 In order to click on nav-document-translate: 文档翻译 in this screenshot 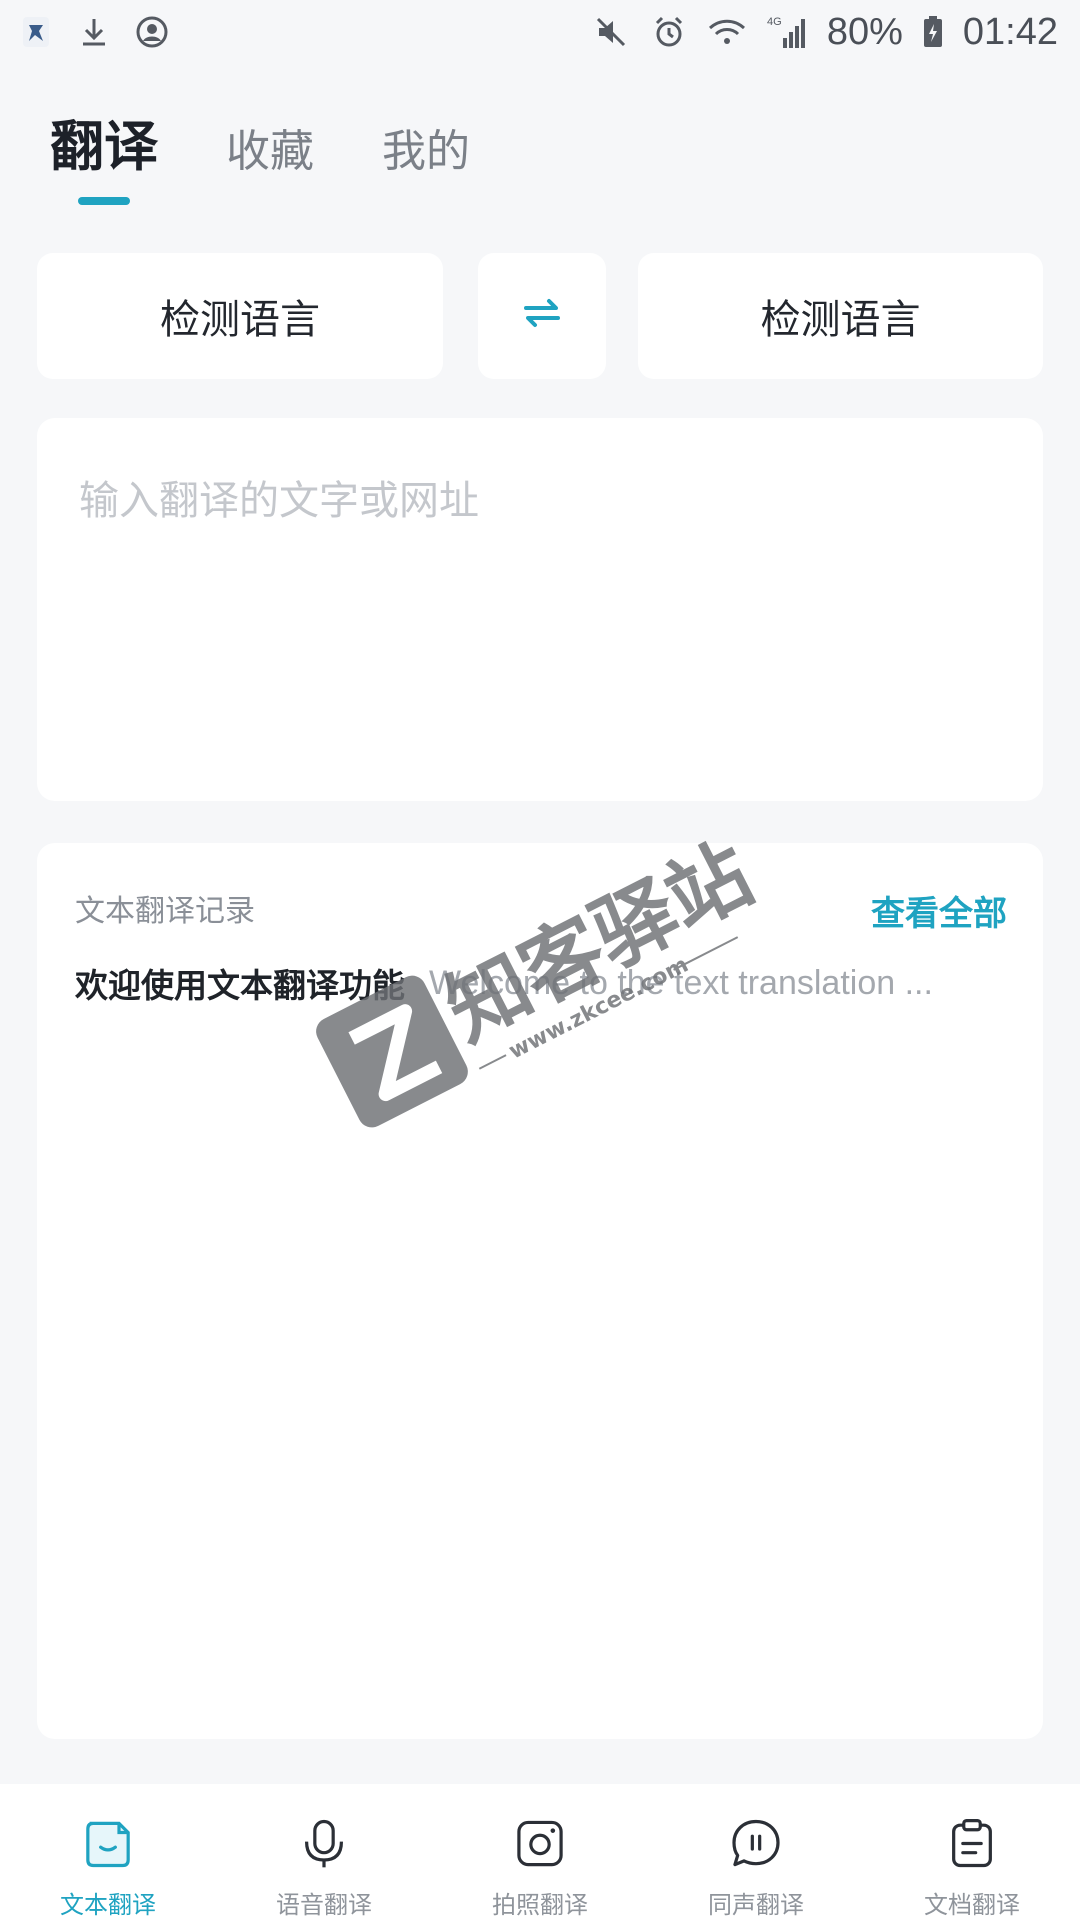, I will do `click(972, 1852)`.